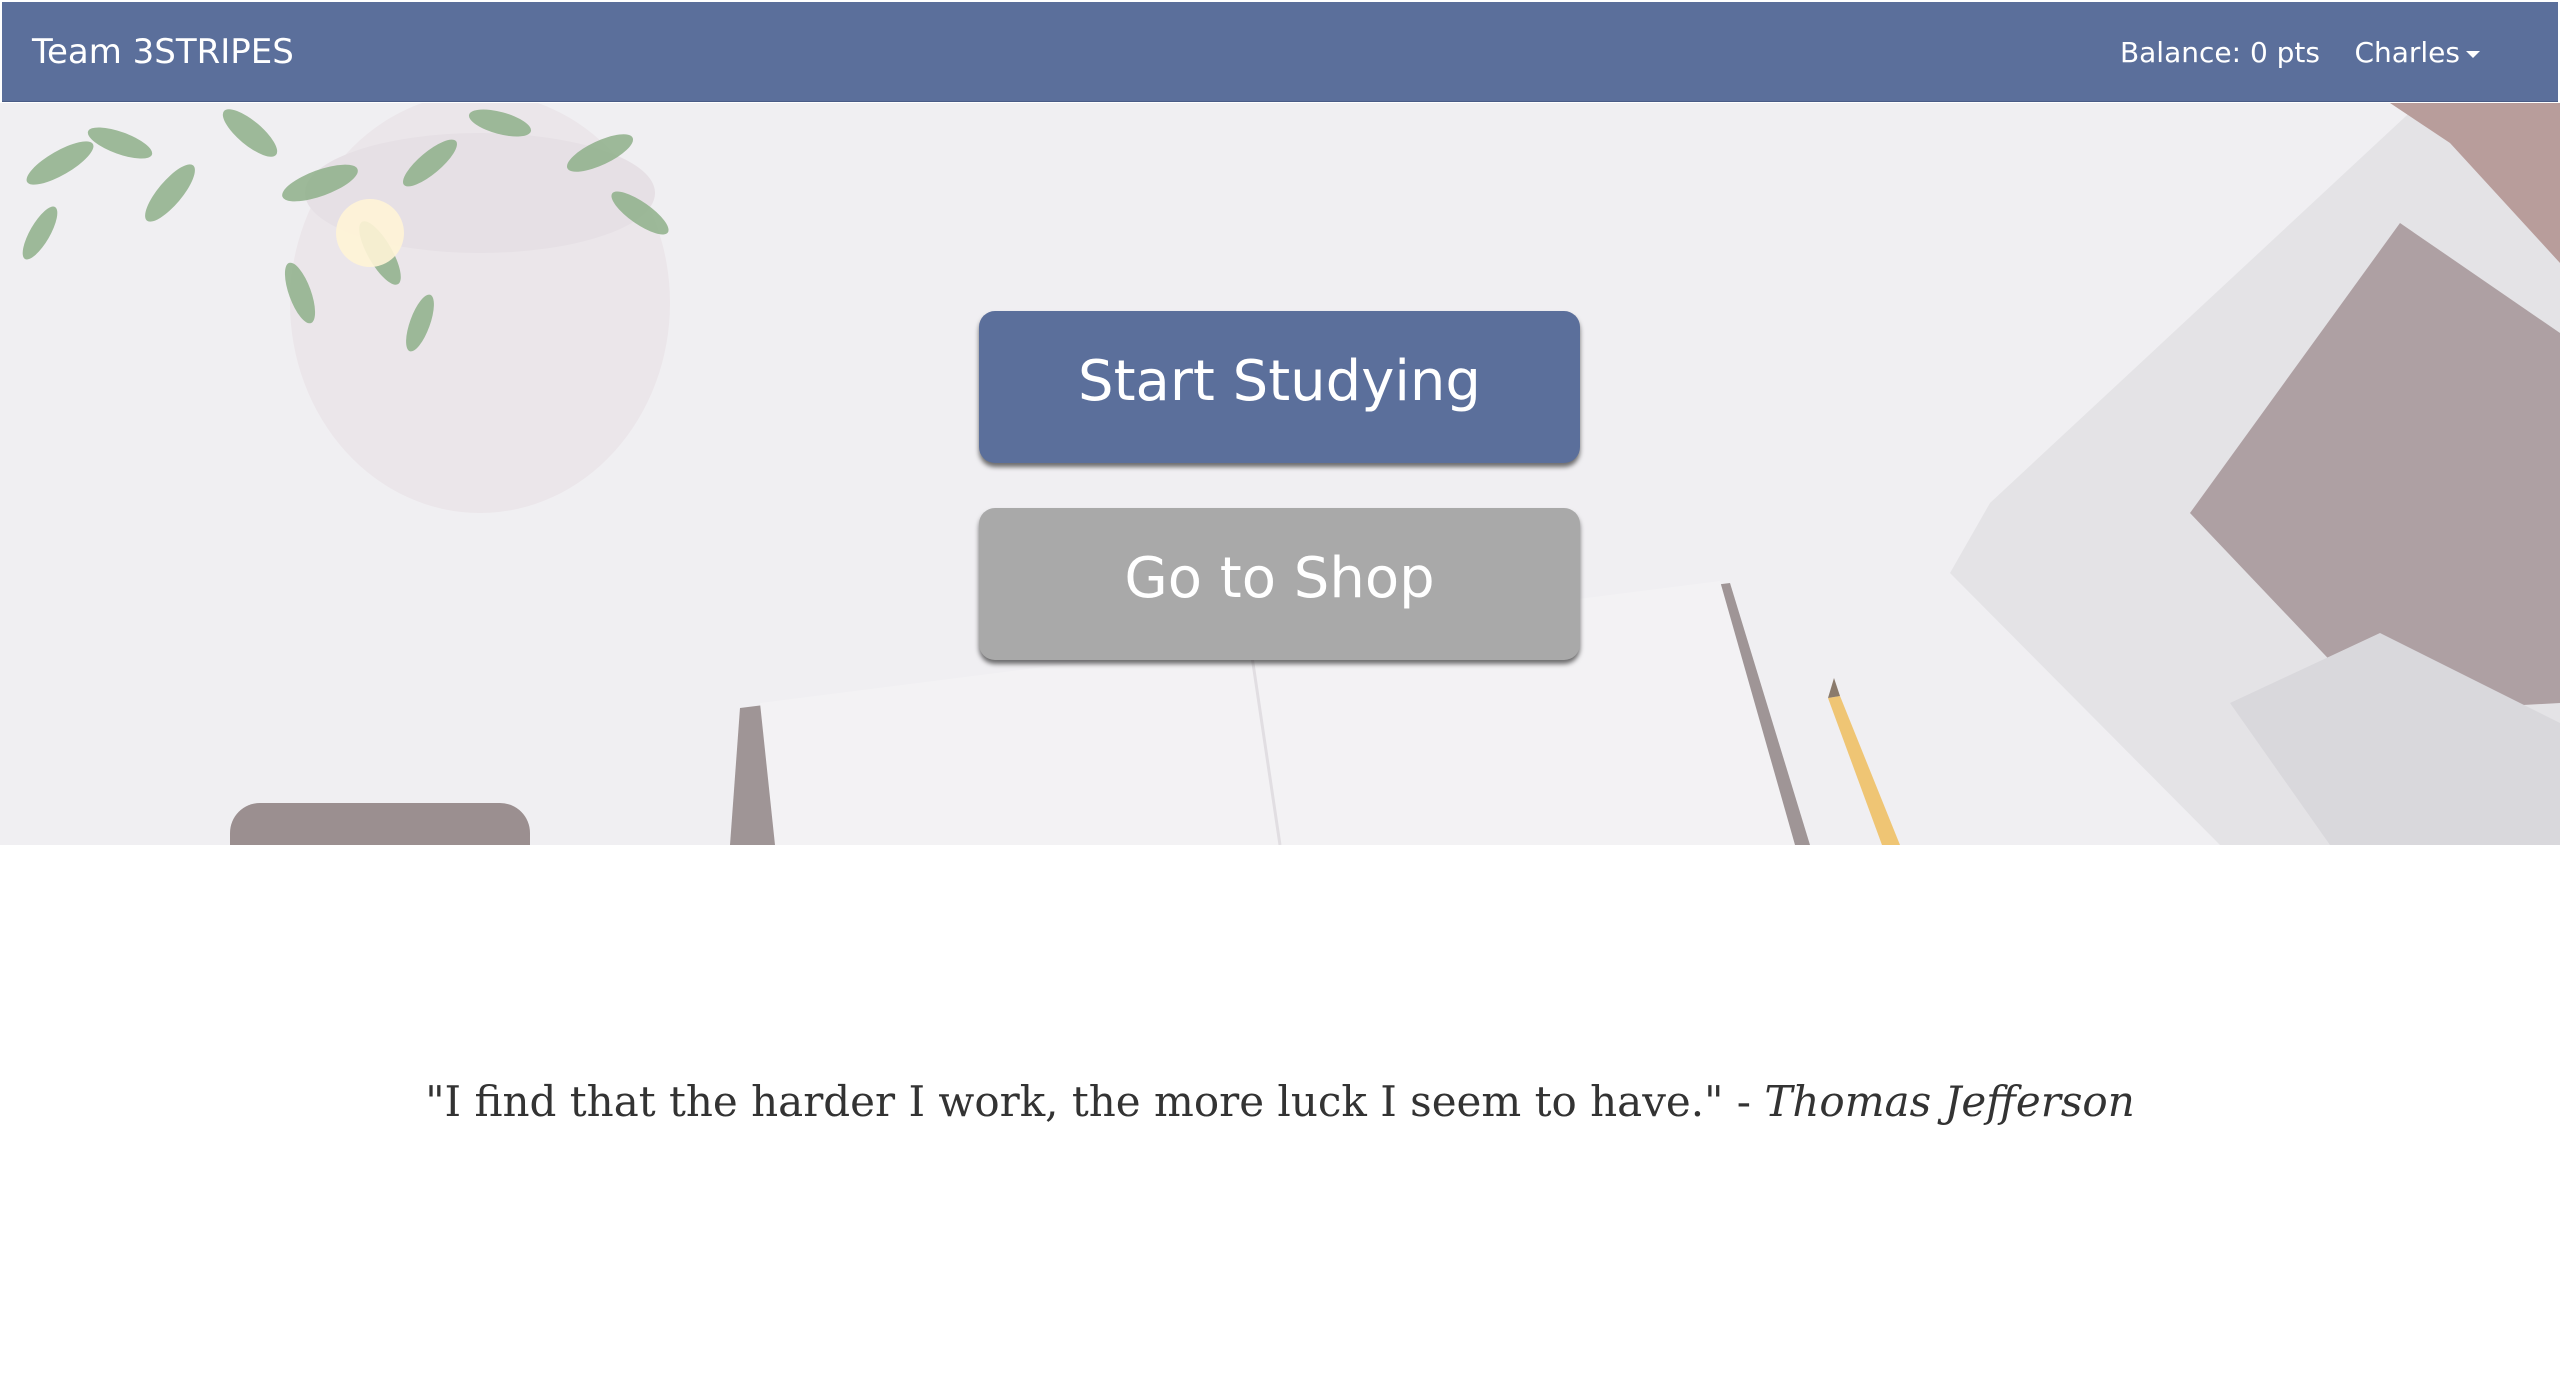 The height and width of the screenshot is (1380, 2560). What do you see at coordinates (2407, 52) in the screenshot?
I see `user-name: Charles` at bounding box center [2407, 52].